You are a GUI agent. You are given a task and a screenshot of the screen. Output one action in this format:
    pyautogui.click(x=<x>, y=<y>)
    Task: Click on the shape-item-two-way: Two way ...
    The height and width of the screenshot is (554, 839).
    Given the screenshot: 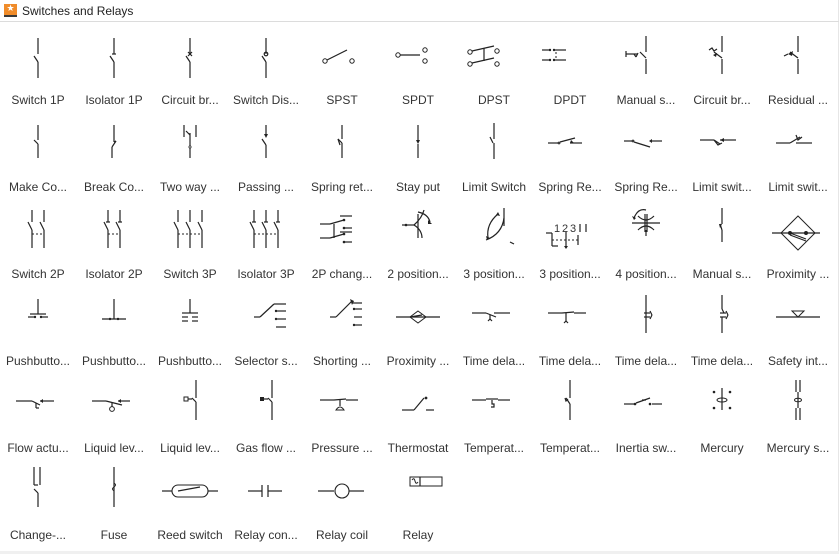 What is the action you would take?
    pyautogui.click(x=190, y=153)
    